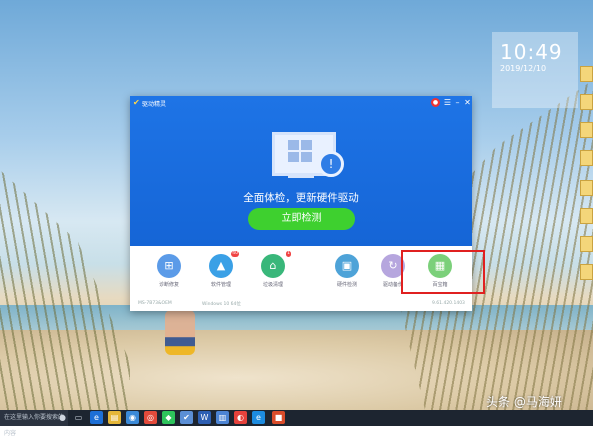 The width and height of the screenshot is (593, 442). Describe the element at coordinates (448, 303) in the screenshot. I see `status-version: 9.61.420.1403` at that location.